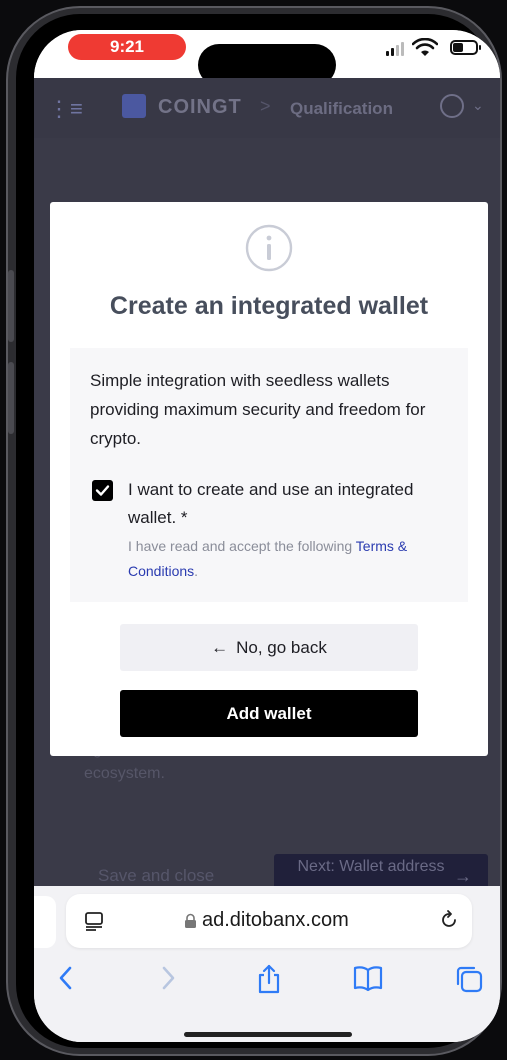  Describe the element at coordinates (395, 49) in the screenshot. I see `signal-icon` at that location.